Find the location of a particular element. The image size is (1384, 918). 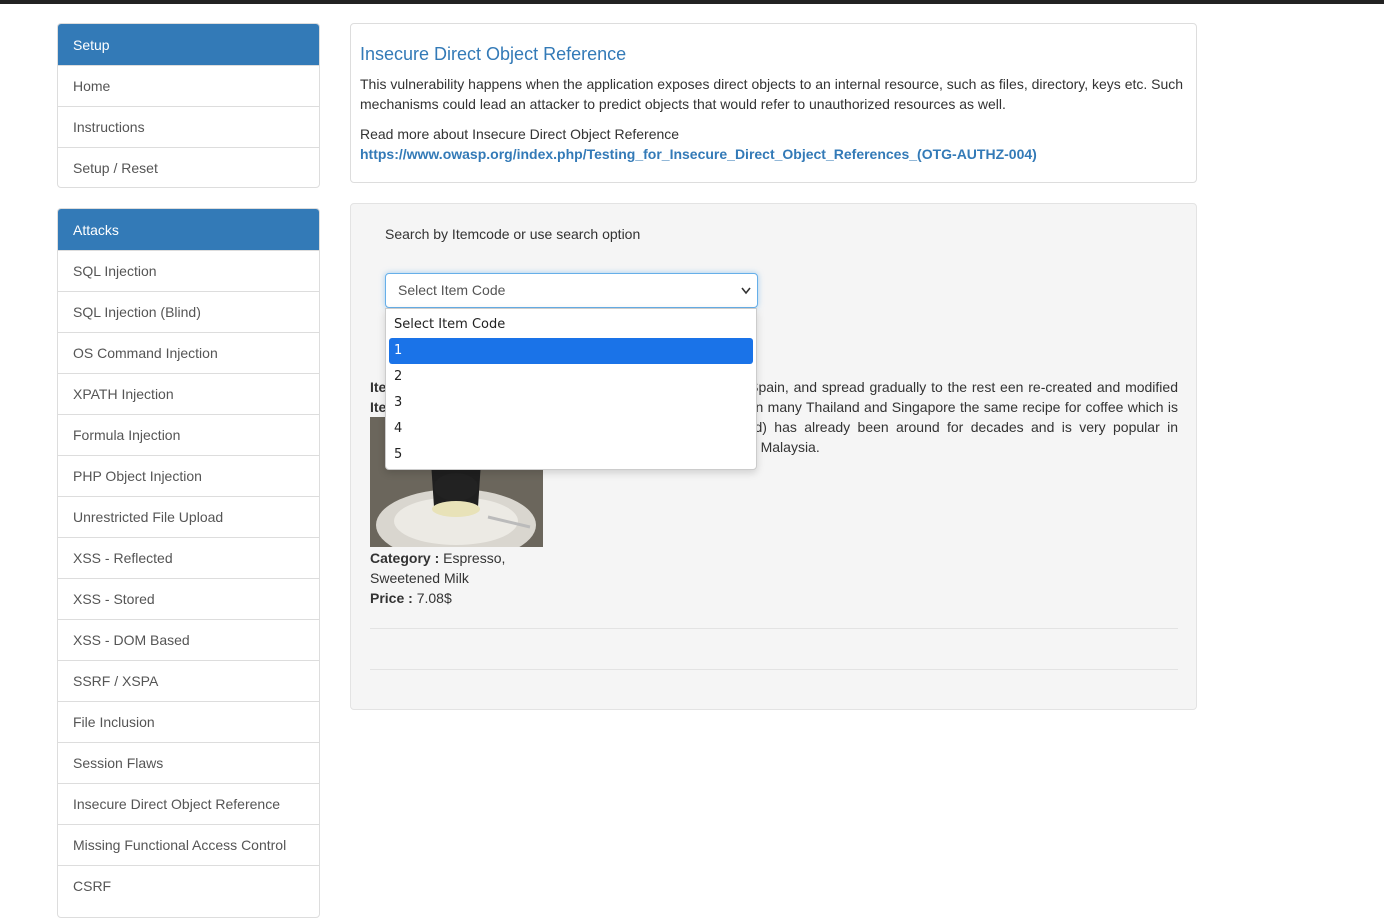

sidebar-item-xpath-injection: XPATH Injection is located at coordinates (188, 393).